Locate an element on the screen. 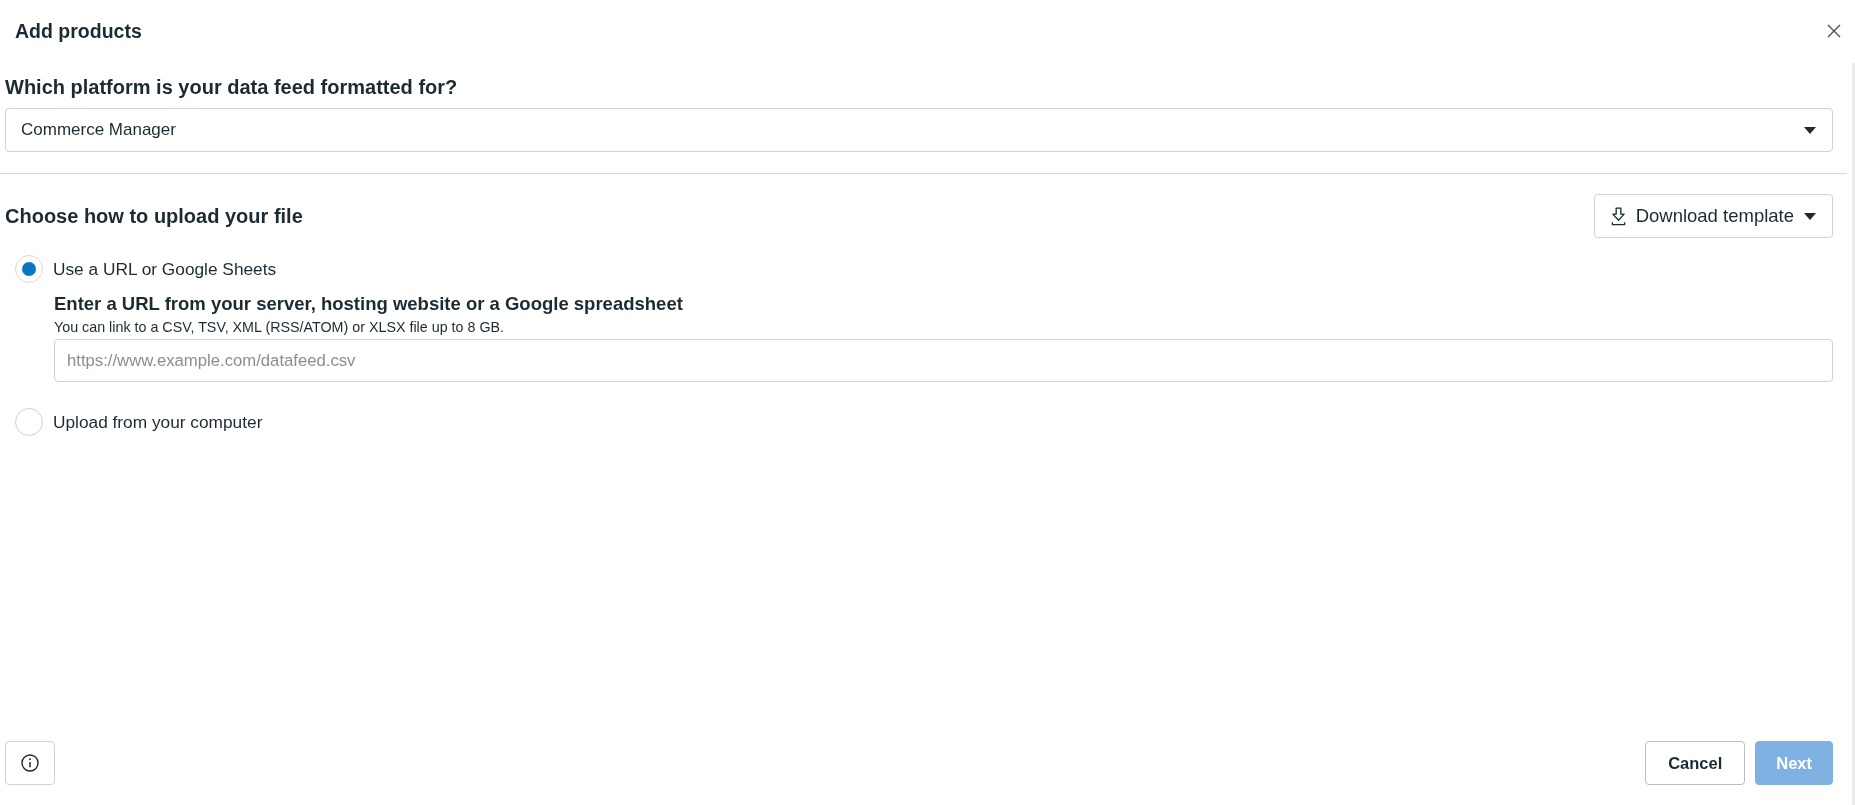  download-icon is located at coordinates (1618, 216).